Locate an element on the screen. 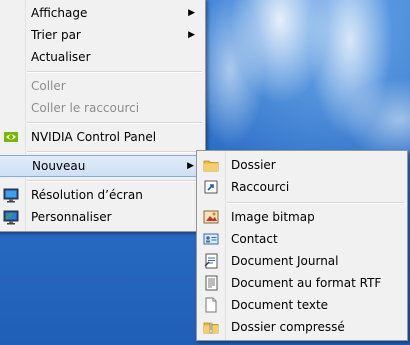  personalize-icon is located at coordinates (11, 217).